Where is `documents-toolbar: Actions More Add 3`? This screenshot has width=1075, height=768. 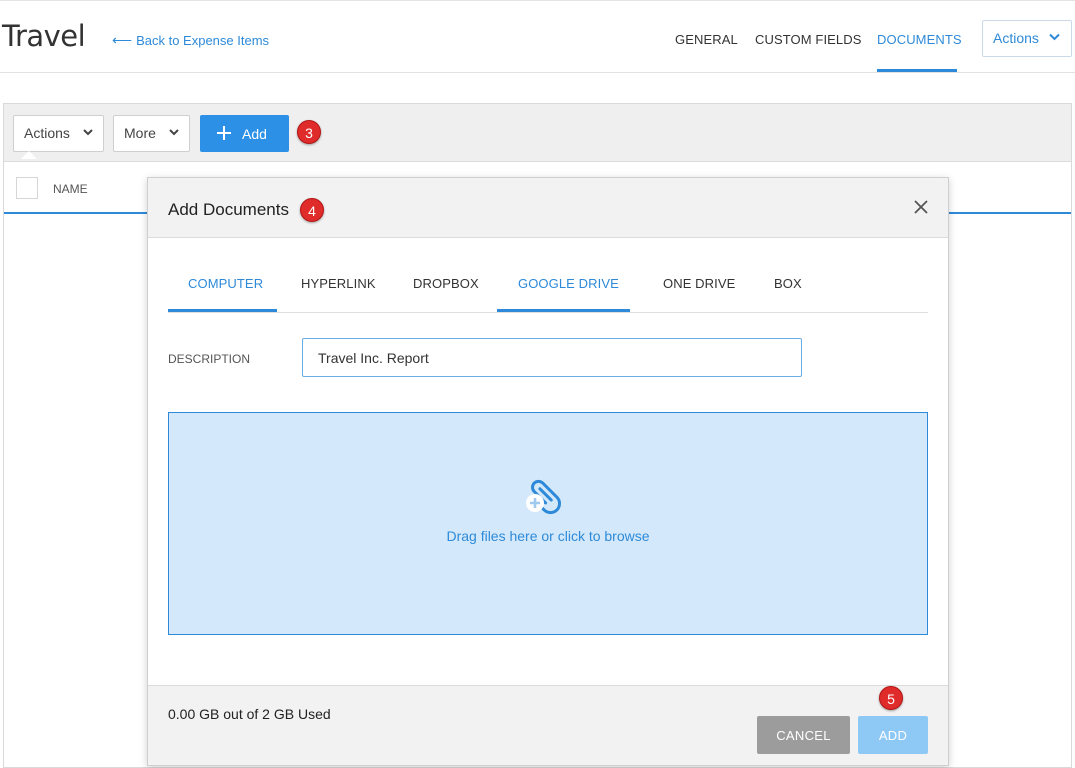
documents-toolbar: Actions More Add 3 is located at coordinates (537, 133).